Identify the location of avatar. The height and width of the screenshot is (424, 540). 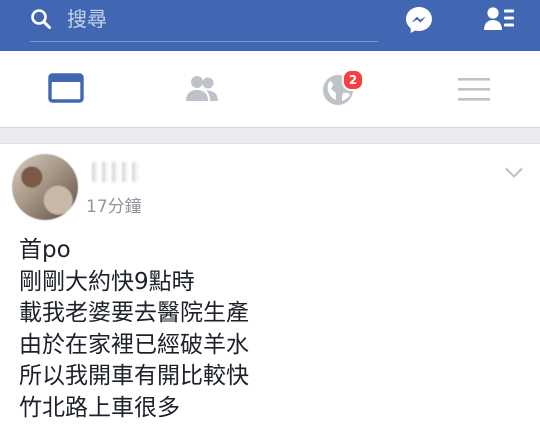
(45, 187).